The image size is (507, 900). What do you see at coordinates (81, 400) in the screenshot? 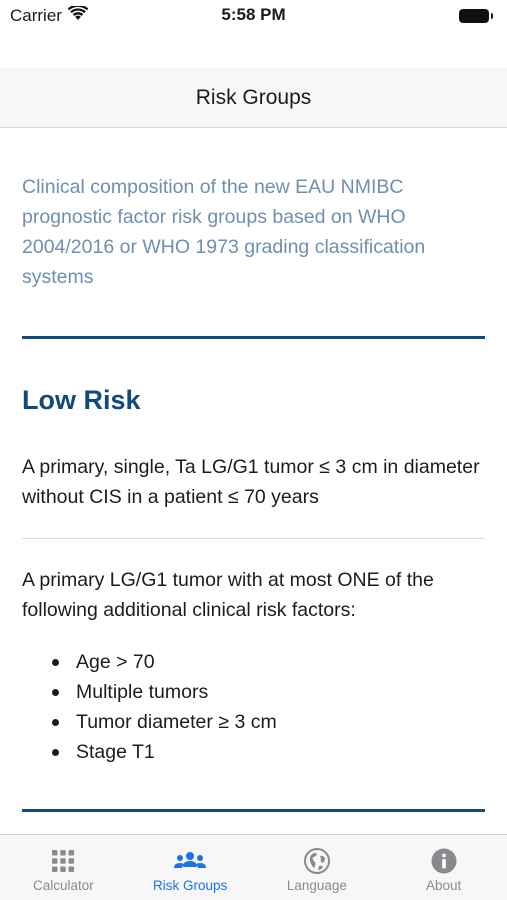
I see `section-title-low-risk: Low Risk` at bounding box center [81, 400].